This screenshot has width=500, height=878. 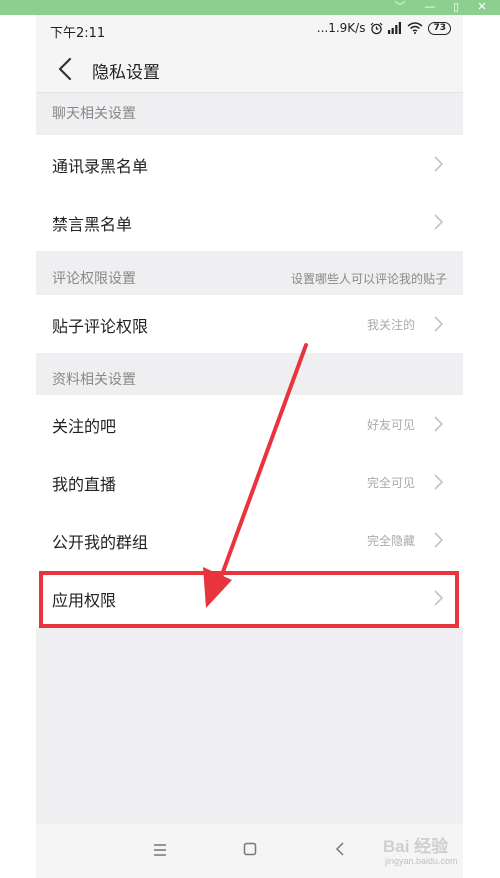 I want to click on window-frame-right, so click(x=481, y=446).